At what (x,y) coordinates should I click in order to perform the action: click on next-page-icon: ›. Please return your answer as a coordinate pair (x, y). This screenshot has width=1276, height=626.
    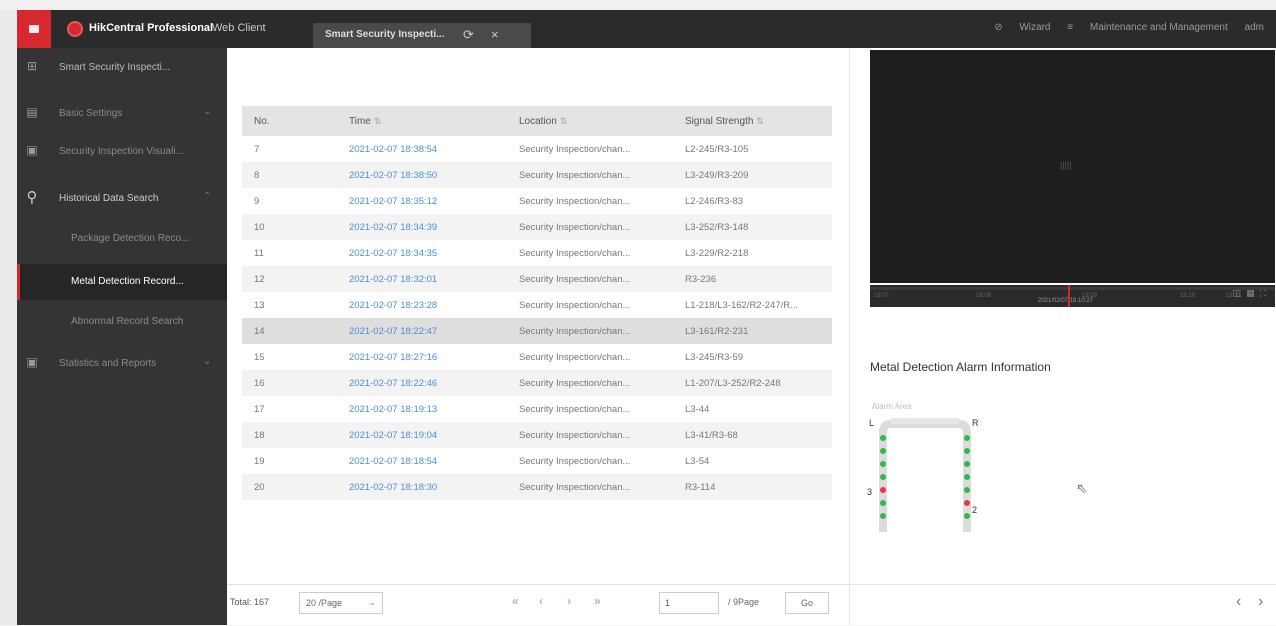
    Looking at the image, I should click on (569, 601).